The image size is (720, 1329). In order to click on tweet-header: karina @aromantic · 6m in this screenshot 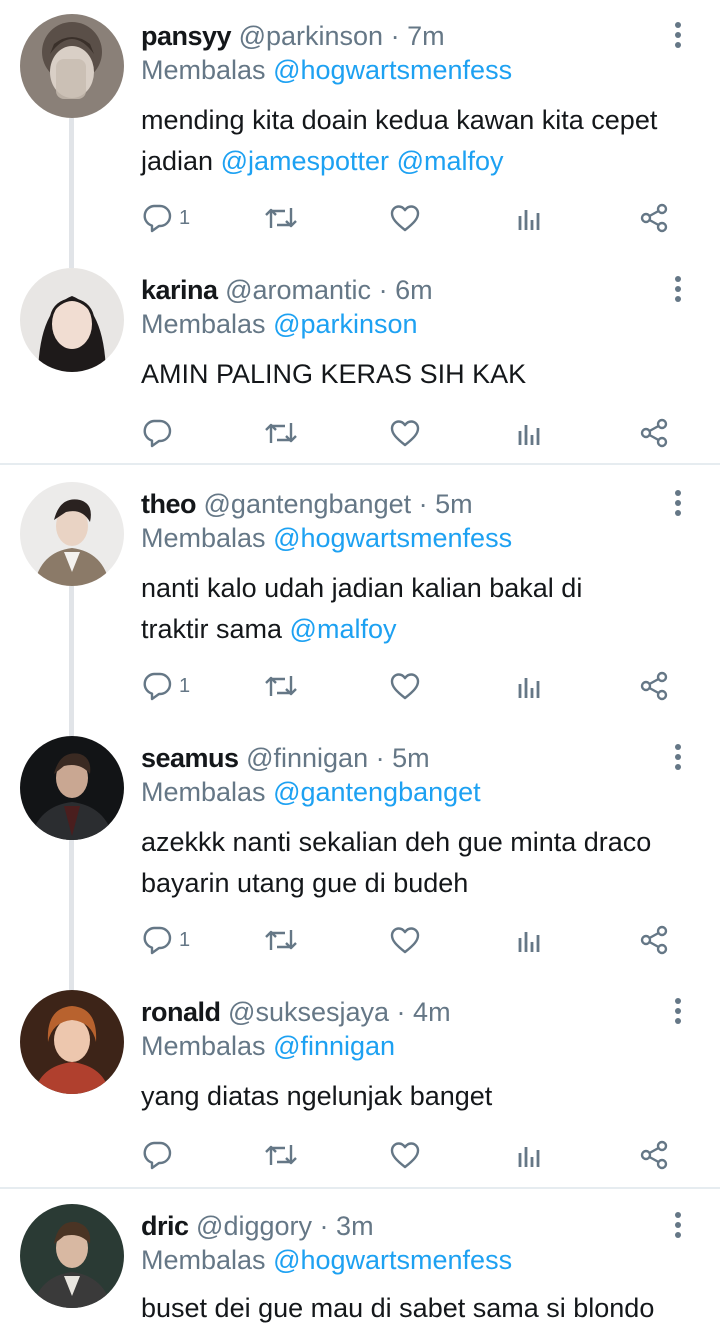, I will do `click(287, 290)`.